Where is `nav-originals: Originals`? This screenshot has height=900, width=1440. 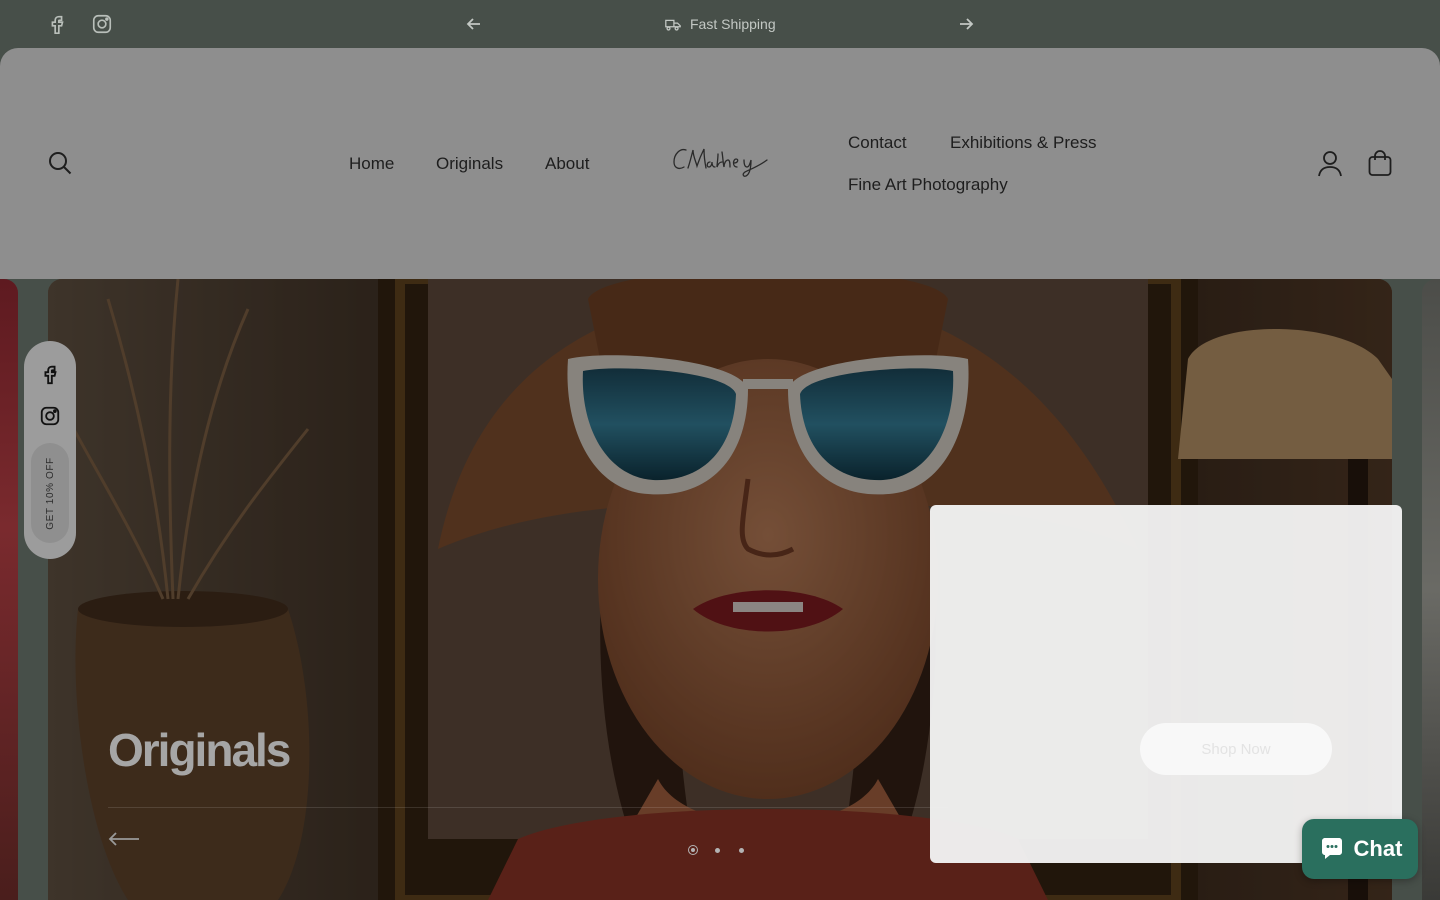 nav-originals: Originals is located at coordinates (469, 164).